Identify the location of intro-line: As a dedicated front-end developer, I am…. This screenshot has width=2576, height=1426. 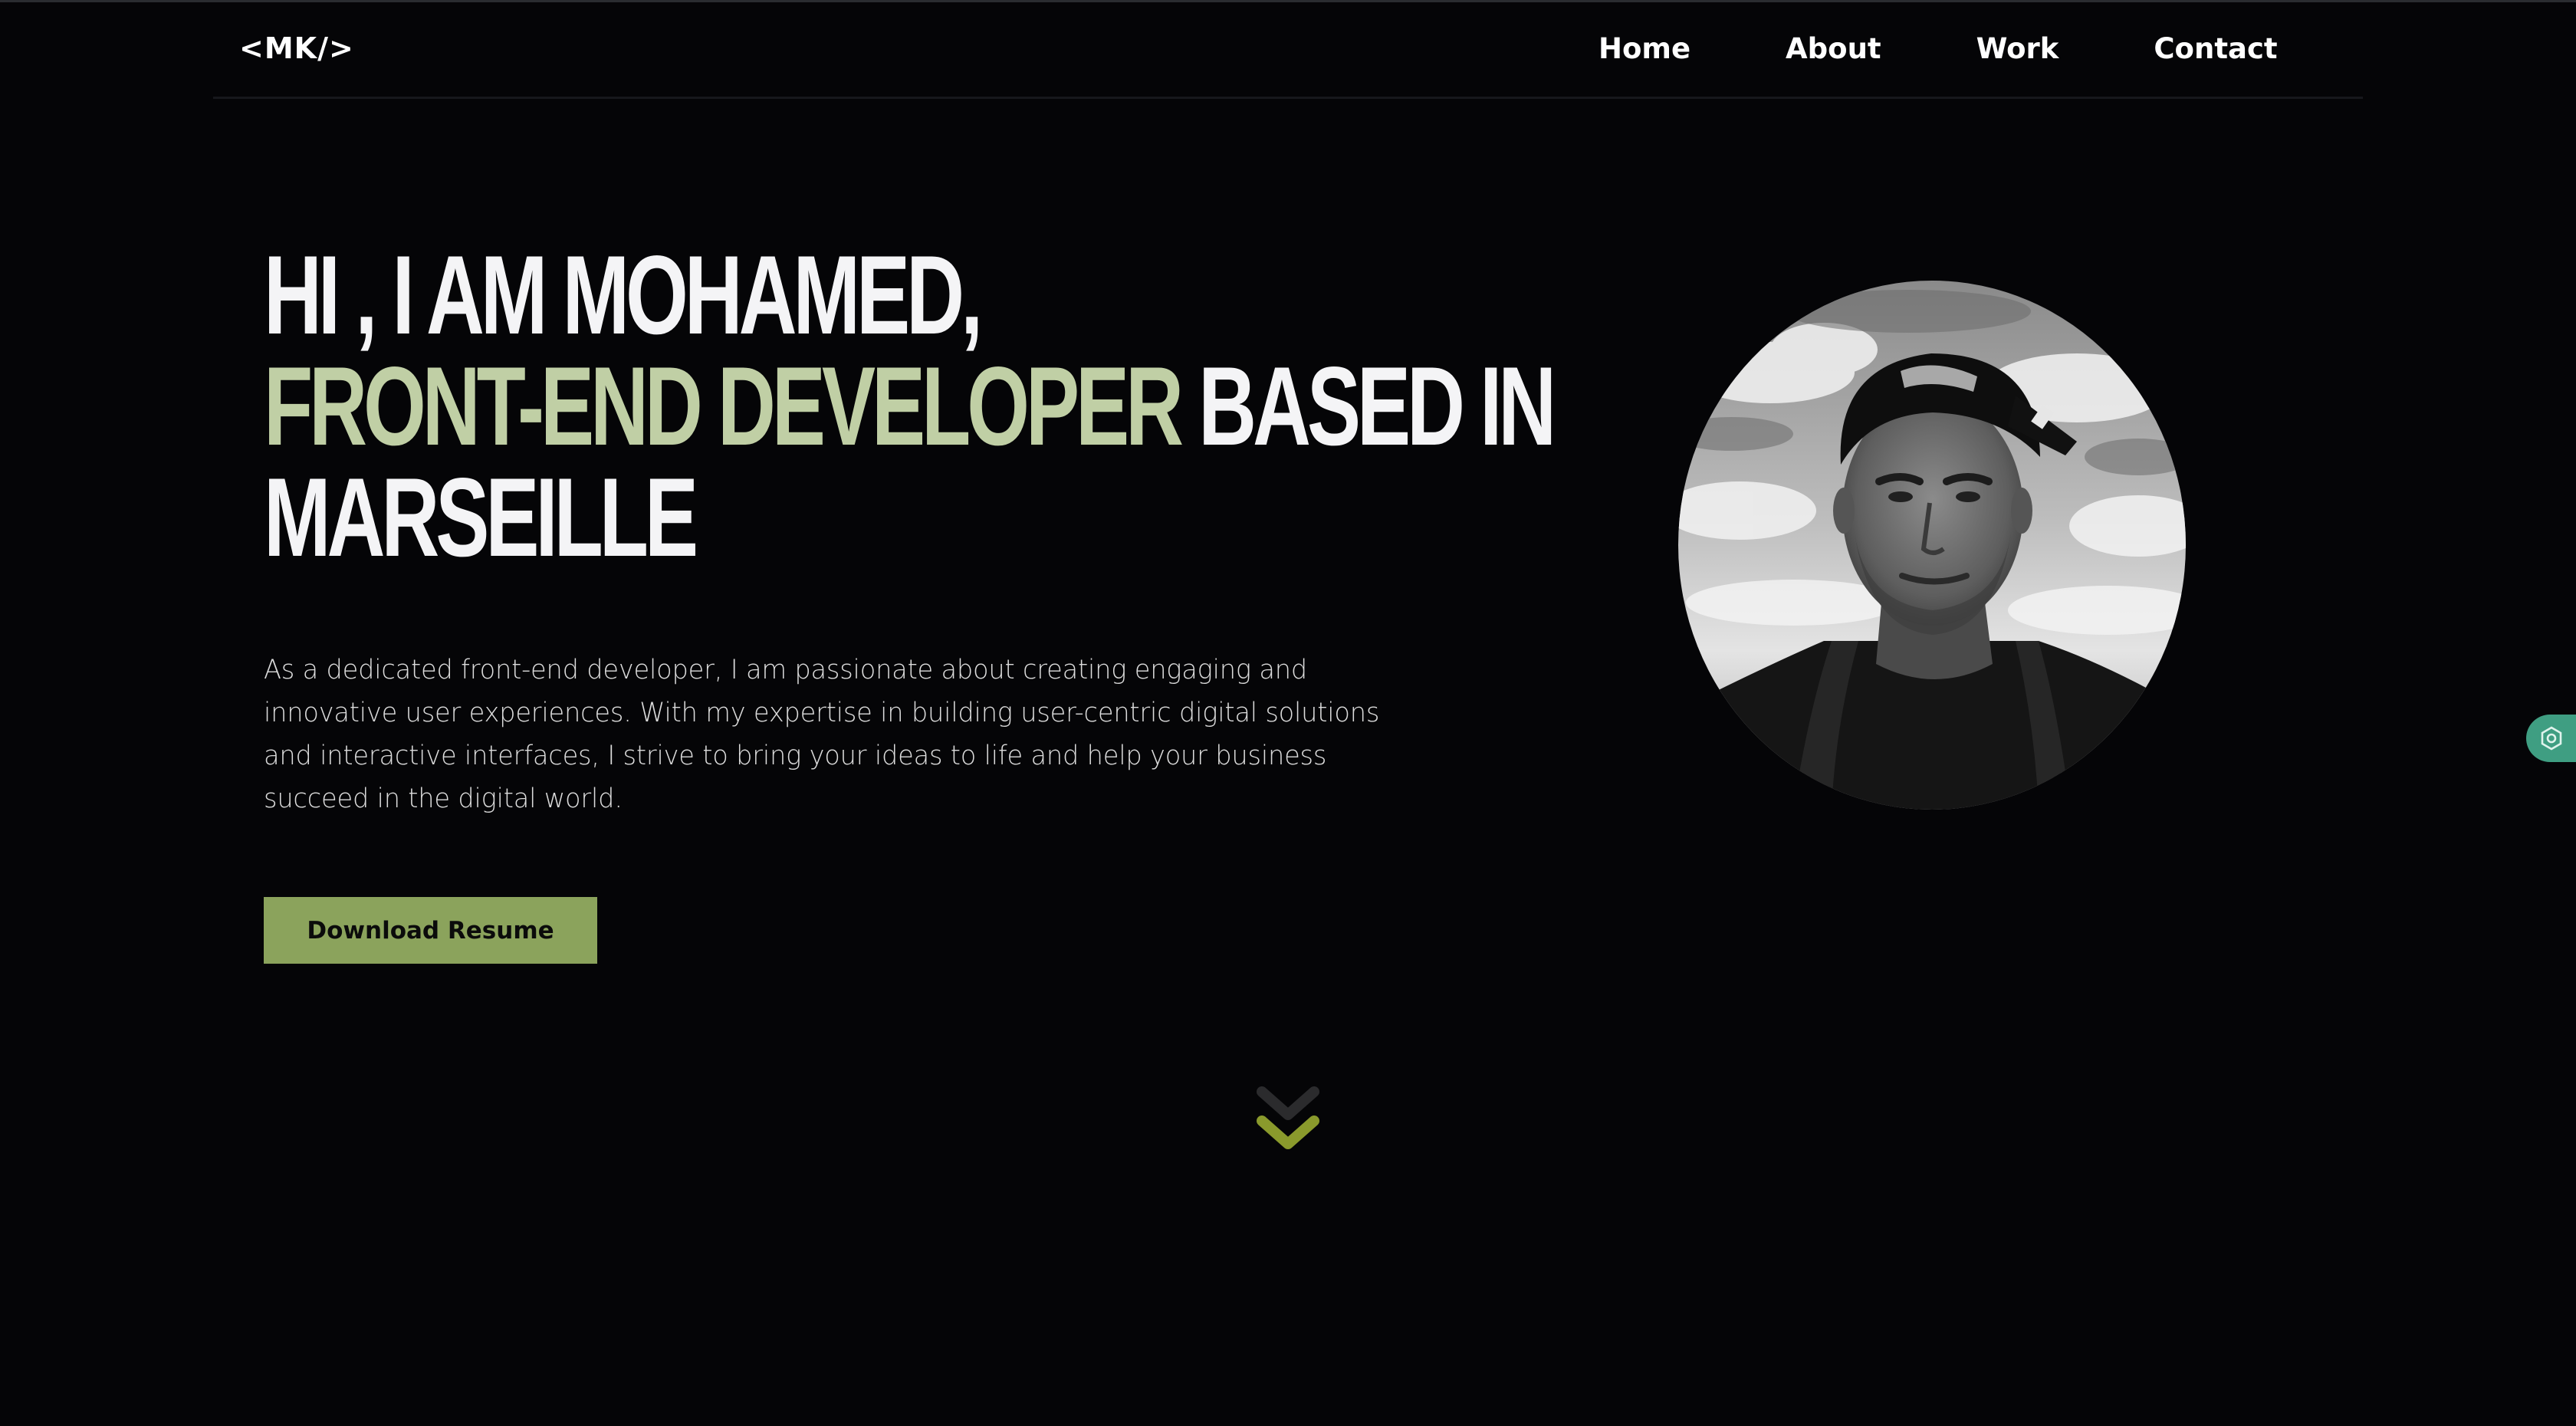
(785, 670).